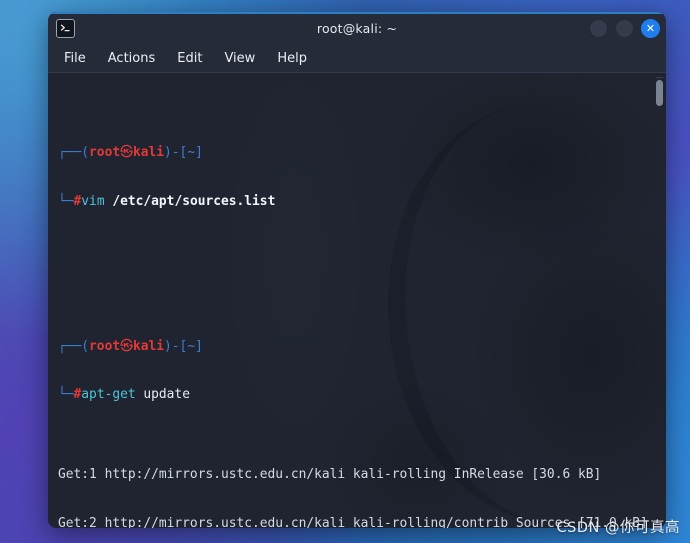 The width and height of the screenshot is (690, 543). What do you see at coordinates (355, 153) in the screenshot?
I see `prompt-line-top-1: ┌──(root㉿kali)-[~]` at bounding box center [355, 153].